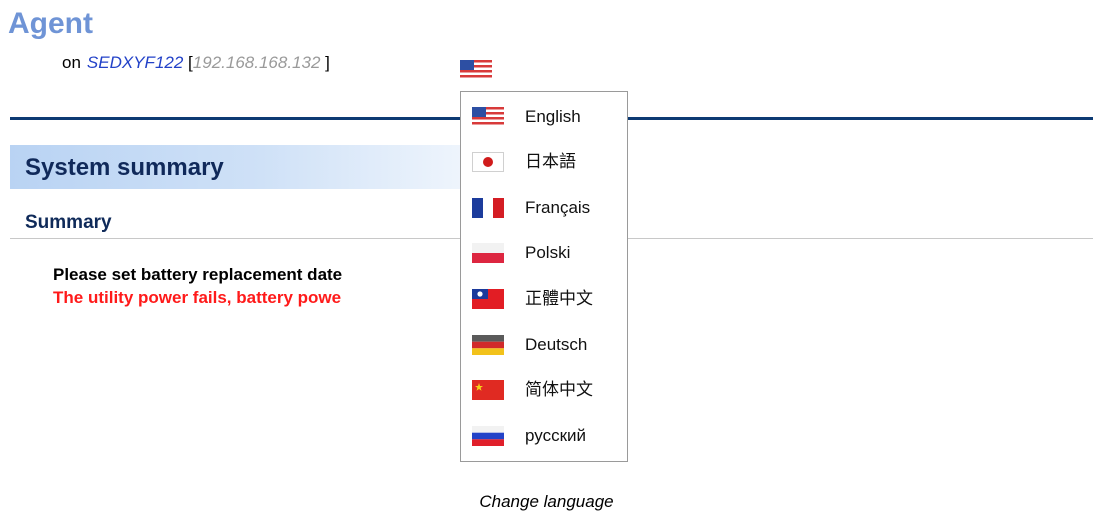 The width and height of the screenshot is (1093, 518). I want to click on on-label: on, so click(71, 62).